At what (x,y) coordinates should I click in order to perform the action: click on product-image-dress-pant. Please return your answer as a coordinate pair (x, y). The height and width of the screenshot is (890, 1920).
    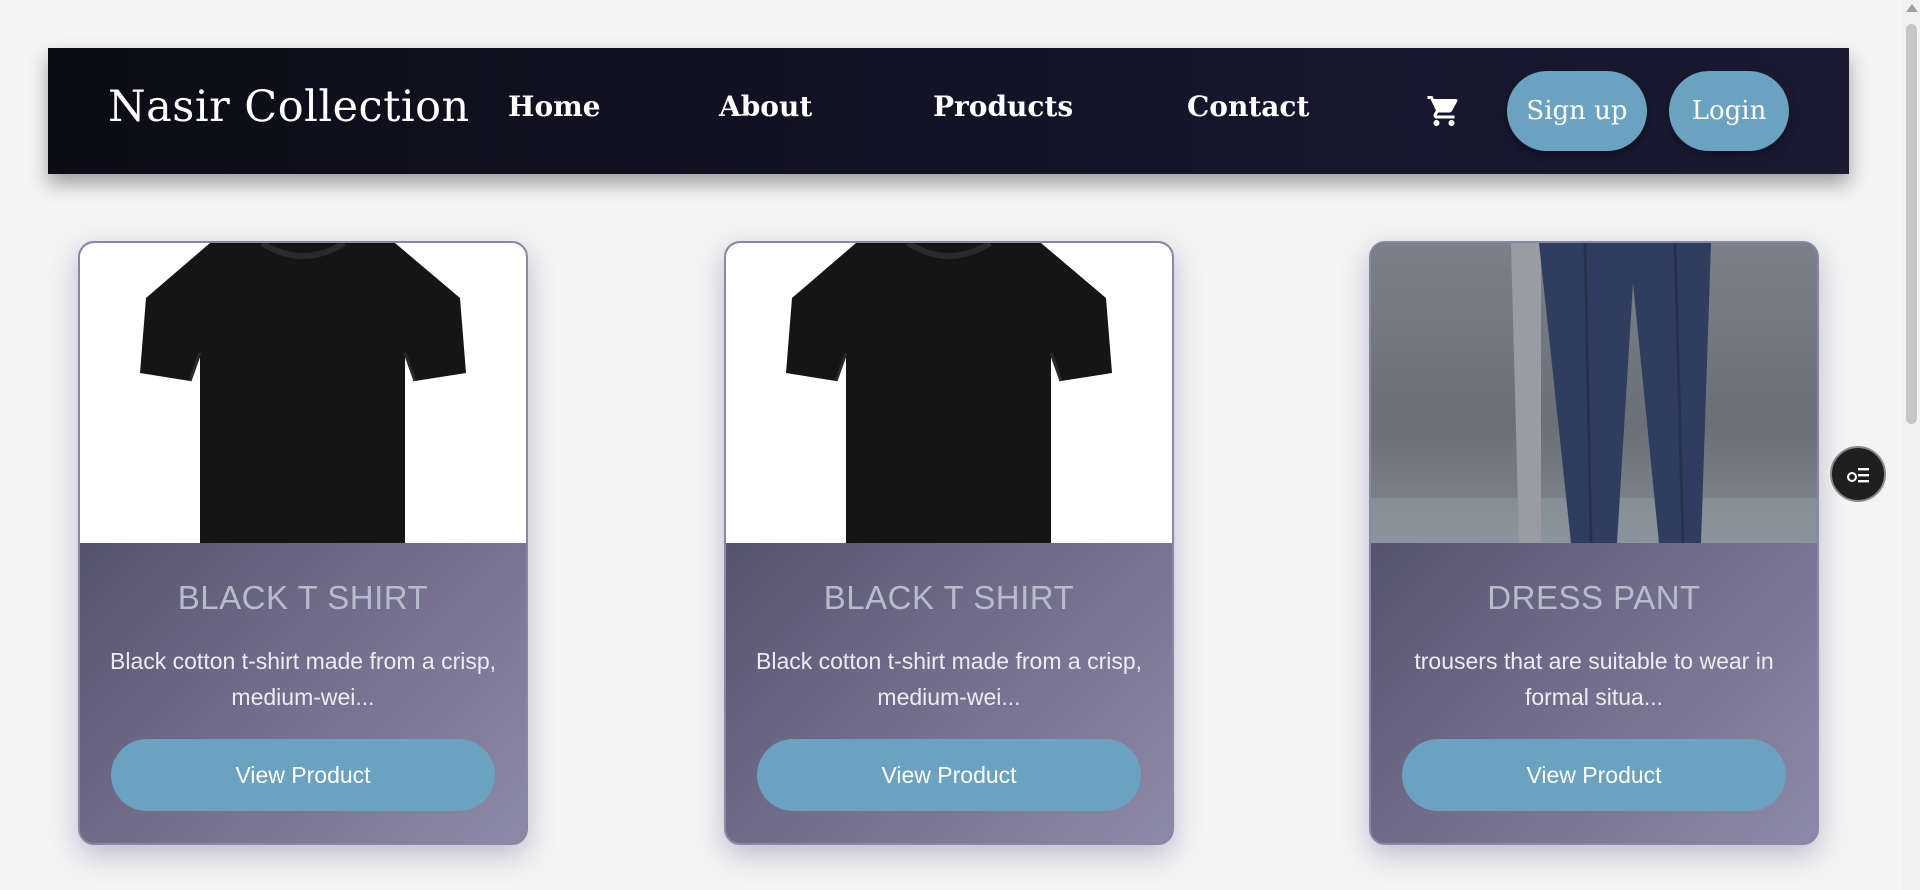
    Looking at the image, I should click on (1594, 393).